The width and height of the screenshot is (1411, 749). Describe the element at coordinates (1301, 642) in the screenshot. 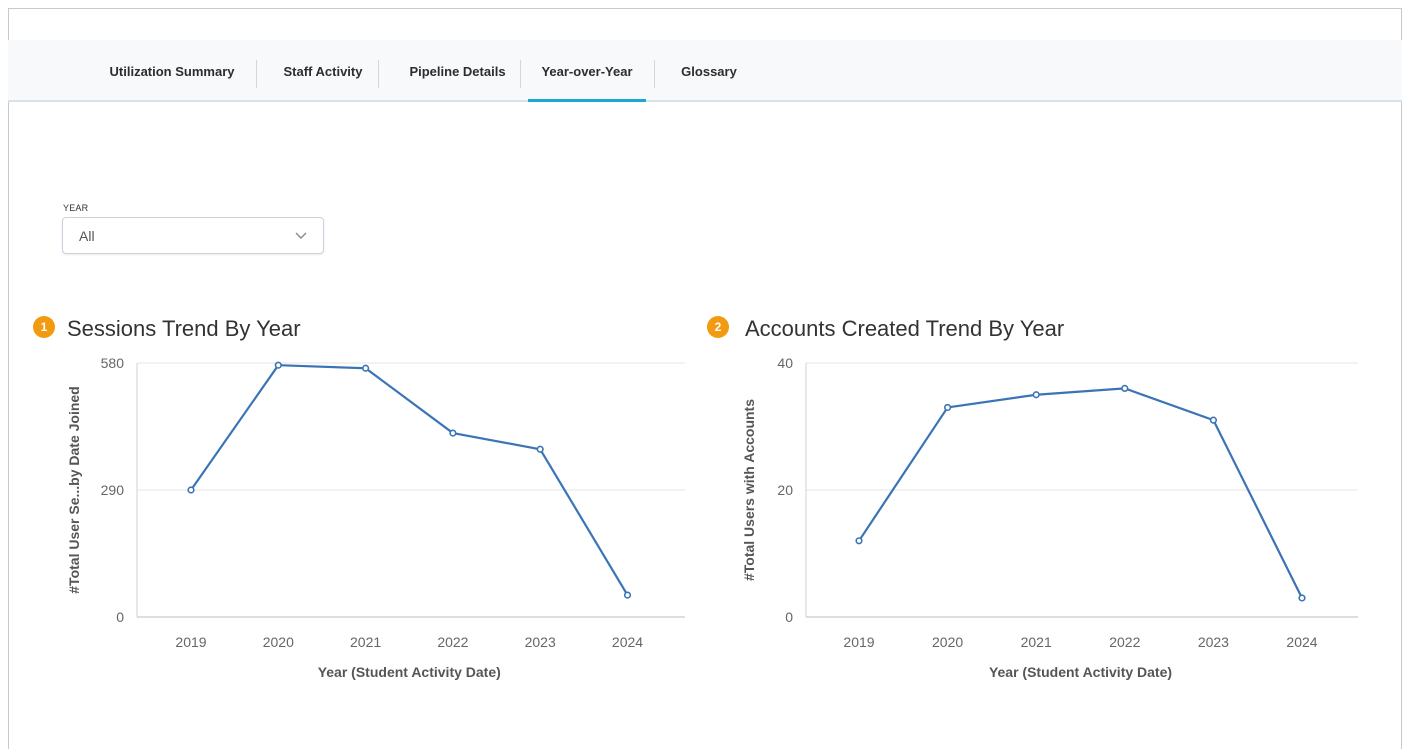

I see `x-tick-label: 2024` at that location.